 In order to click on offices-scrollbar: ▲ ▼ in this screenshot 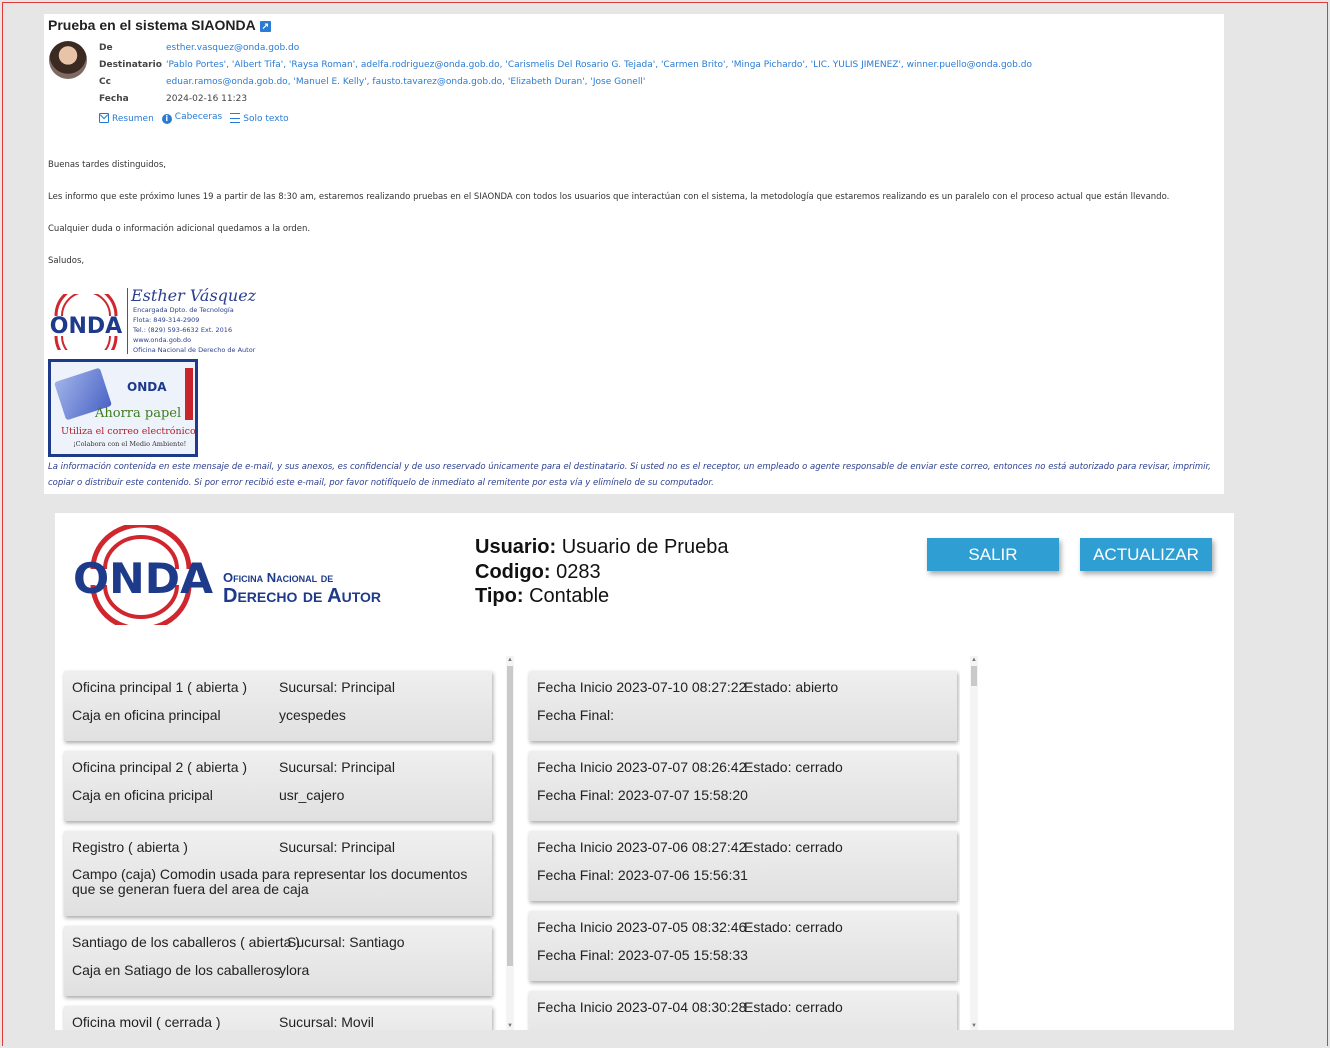, I will do `click(510, 843)`.